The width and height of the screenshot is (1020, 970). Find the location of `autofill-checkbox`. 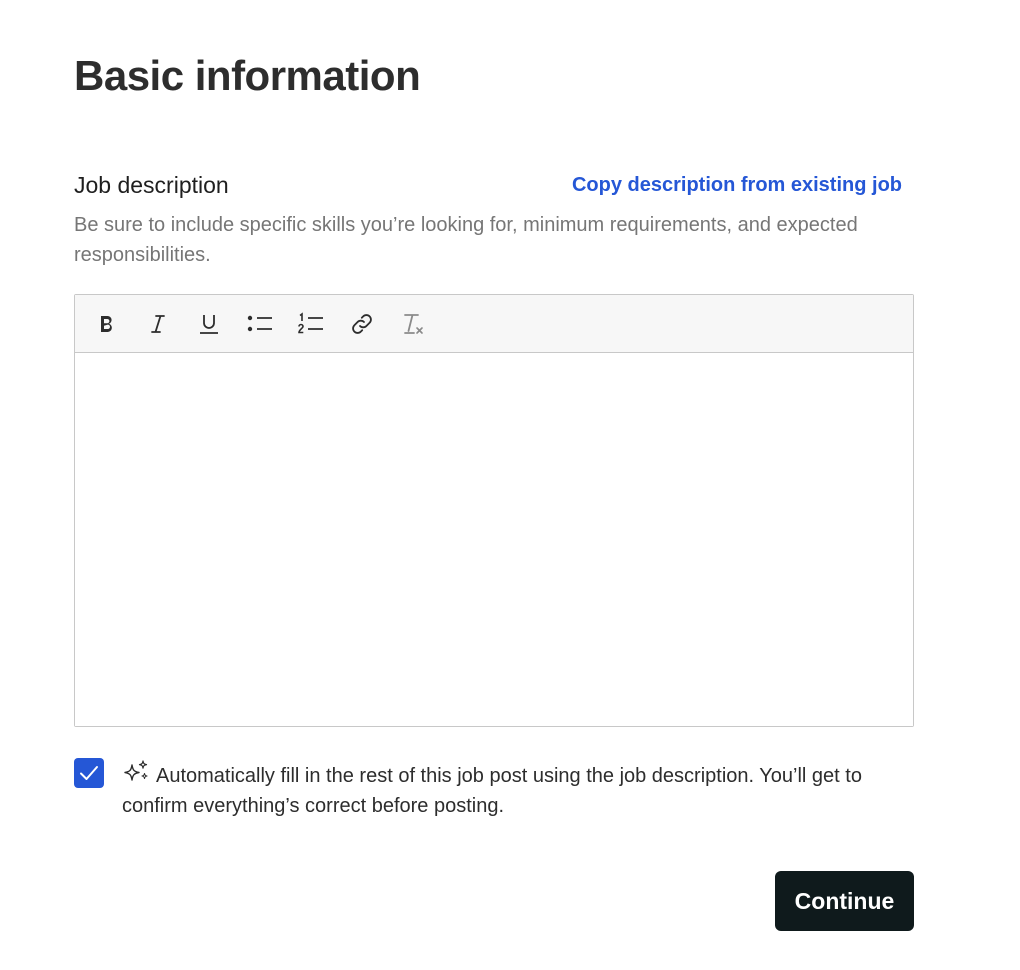

autofill-checkbox is located at coordinates (89, 773).